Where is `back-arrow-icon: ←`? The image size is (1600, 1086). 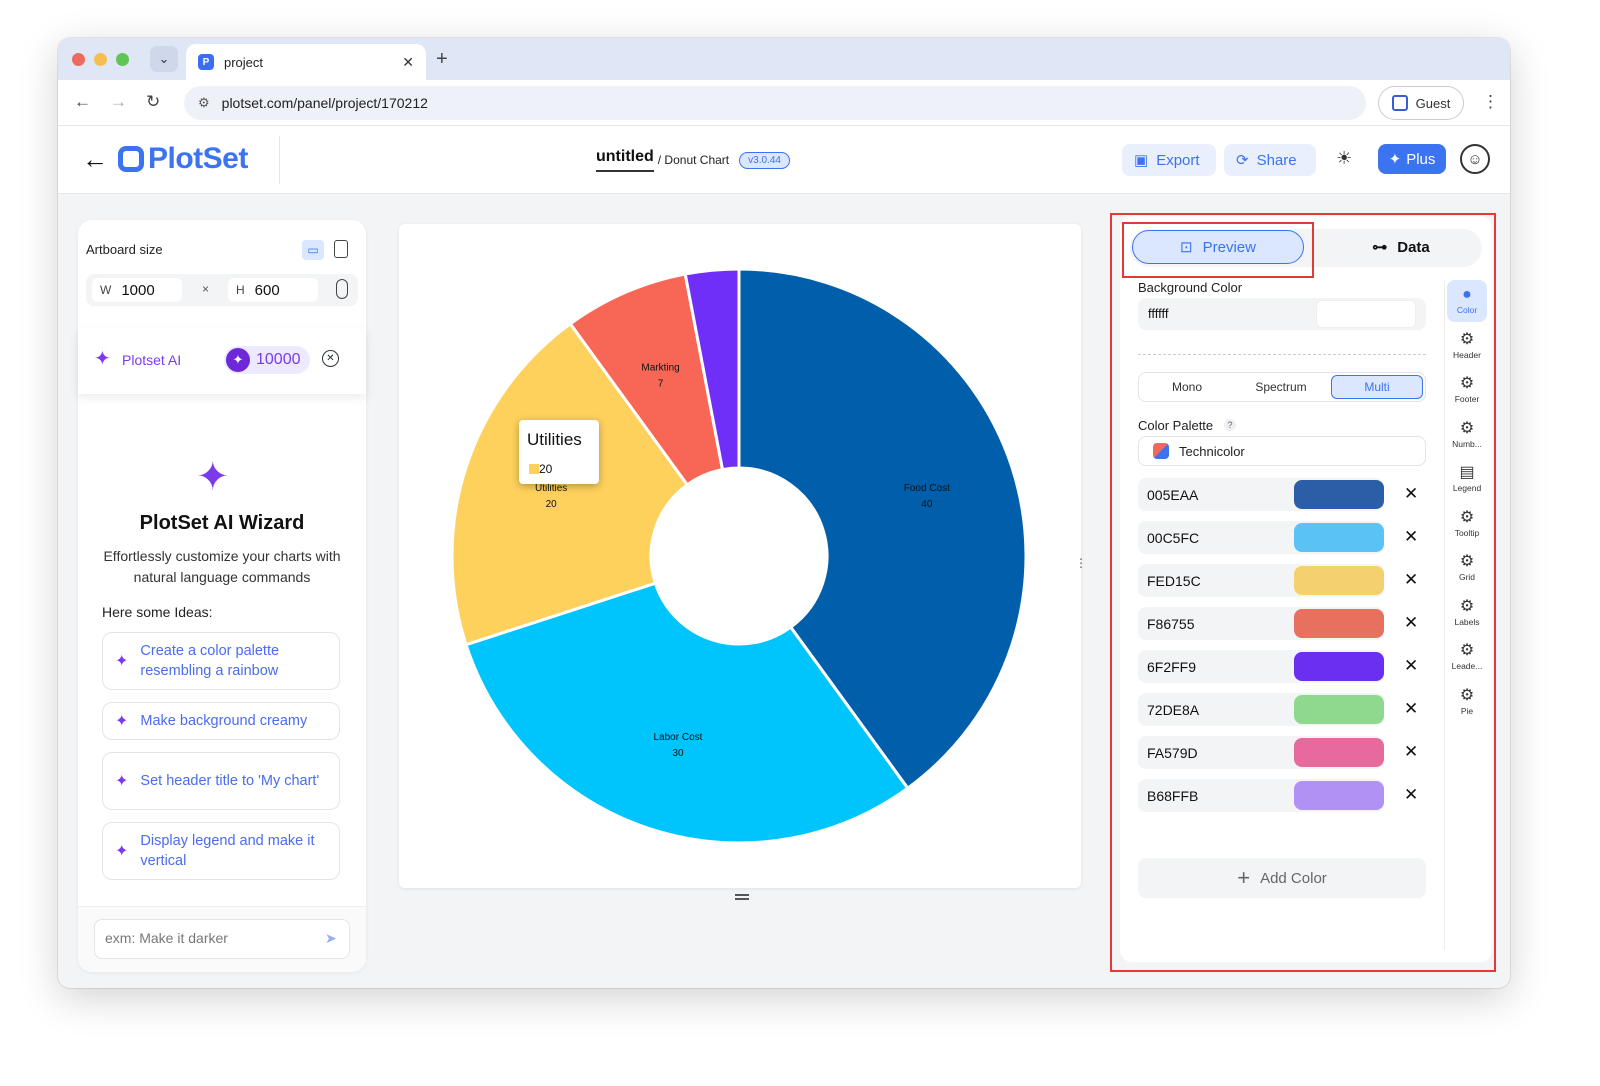 back-arrow-icon: ← is located at coordinates (95, 159).